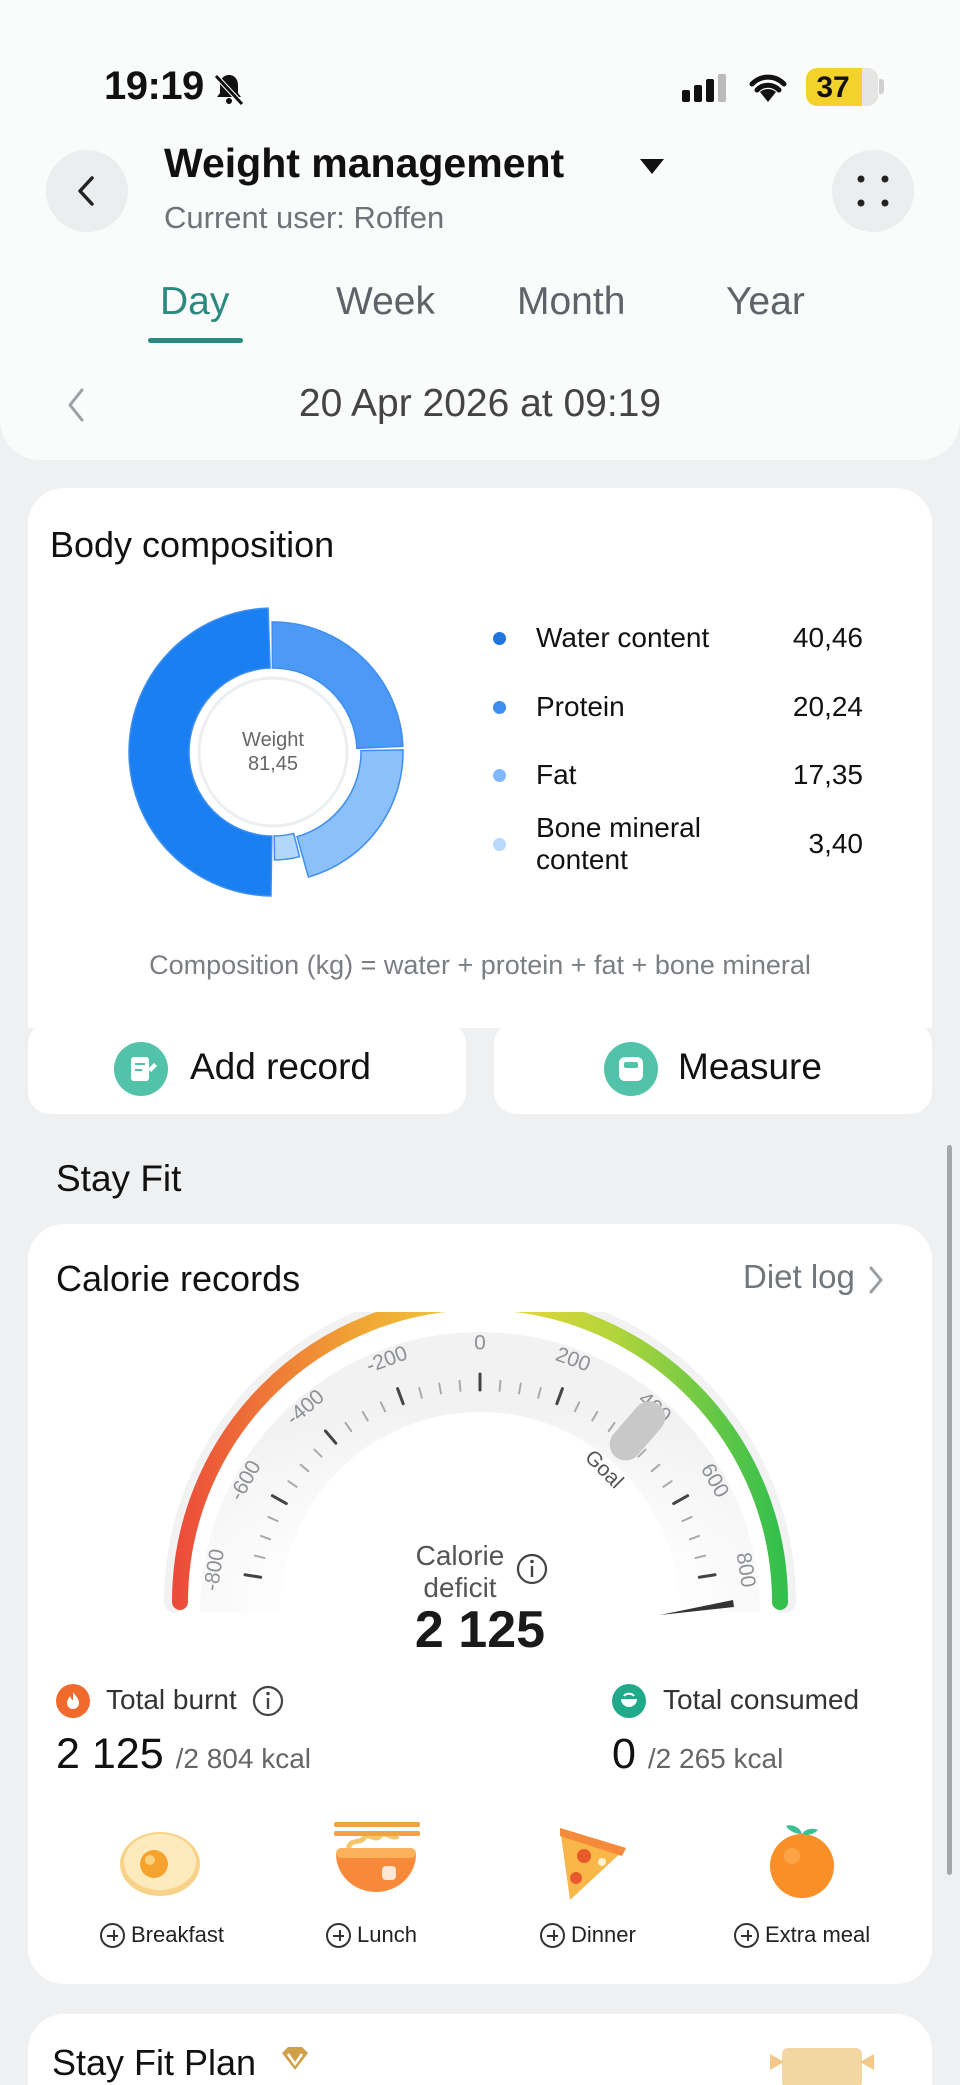  I want to click on scale-icon, so click(631, 1069).